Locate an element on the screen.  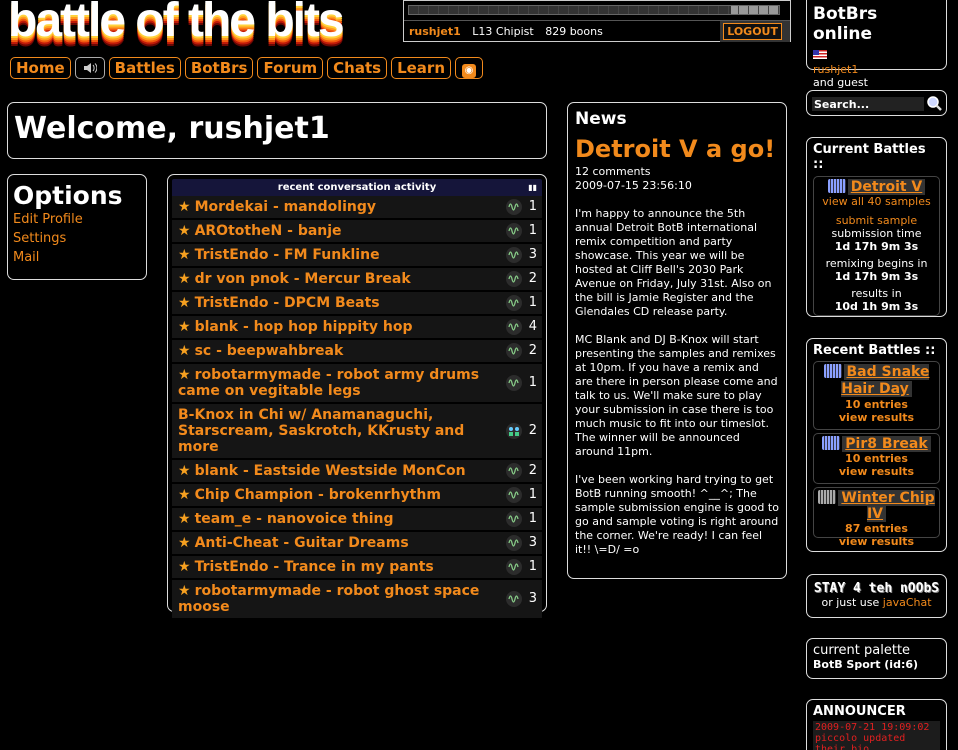
conversation-title-link: AROtotheN - banje is located at coordinates (268, 231).